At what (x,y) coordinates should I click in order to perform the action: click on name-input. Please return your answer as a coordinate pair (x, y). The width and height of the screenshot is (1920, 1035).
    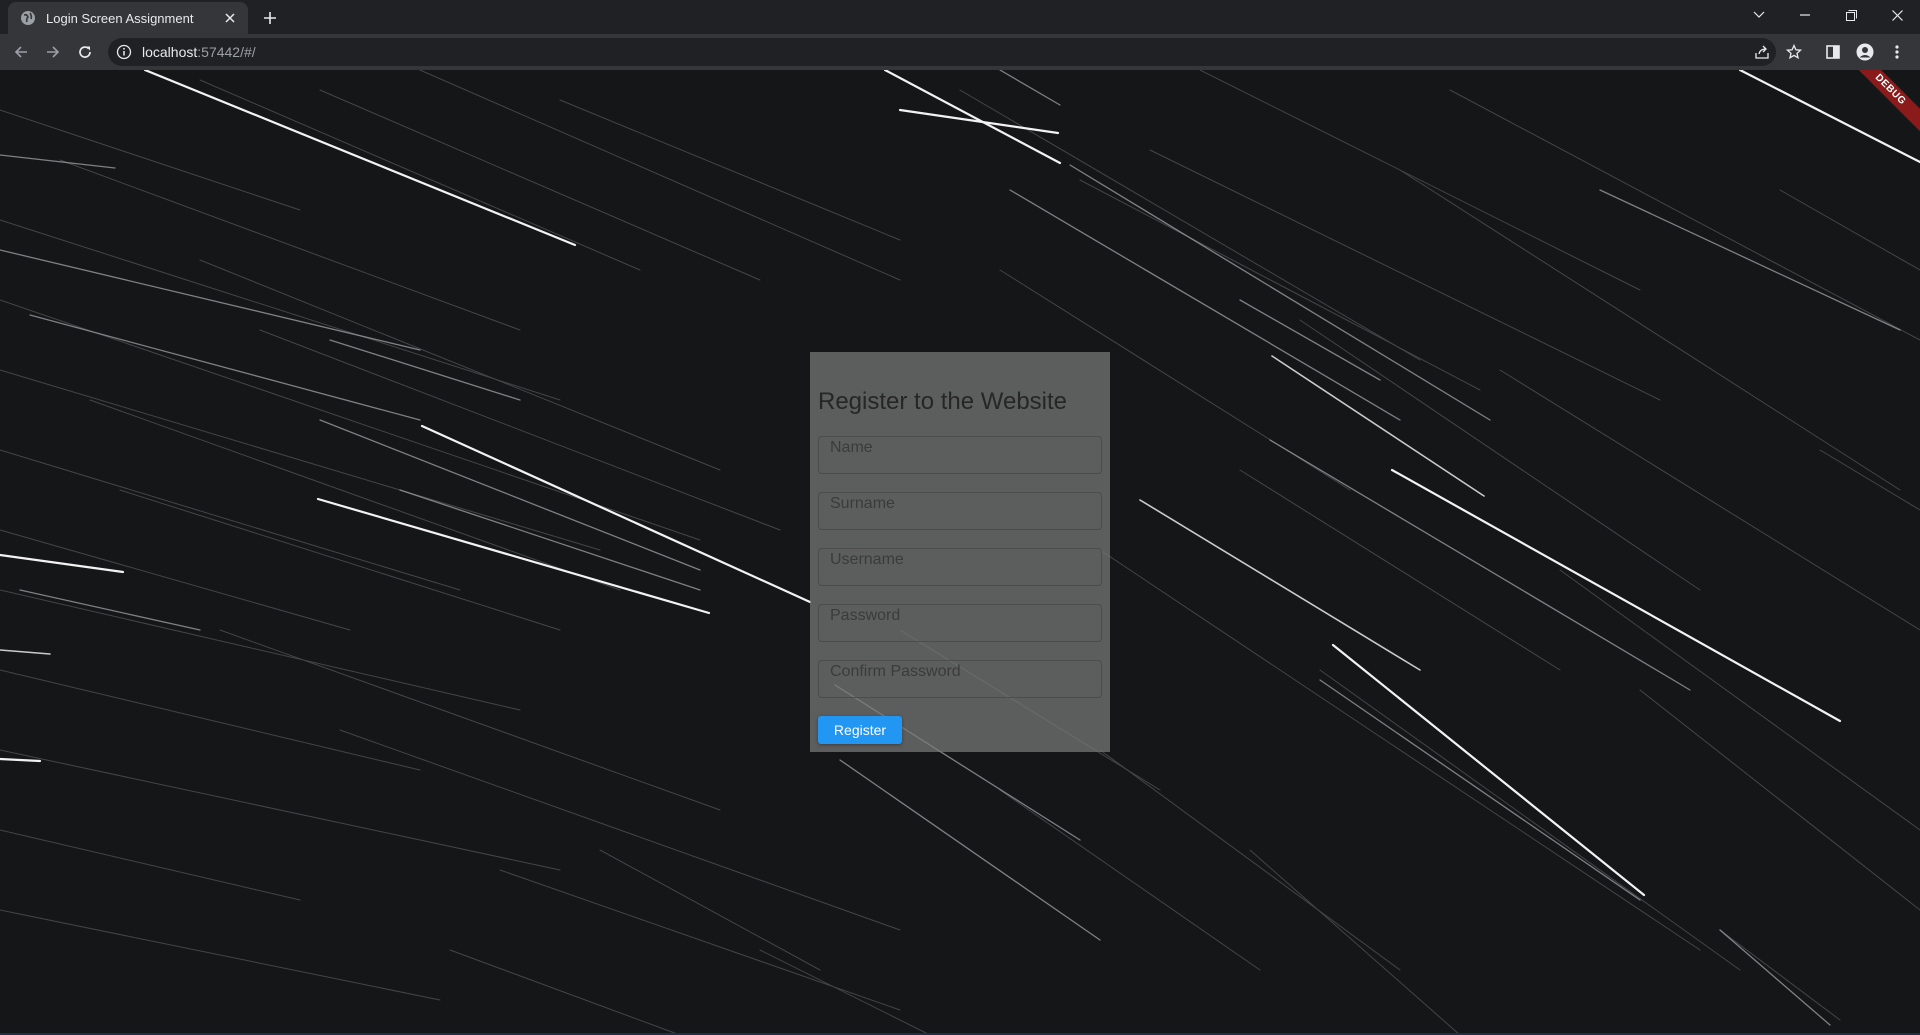
    Looking at the image, I should click on (960, 455).